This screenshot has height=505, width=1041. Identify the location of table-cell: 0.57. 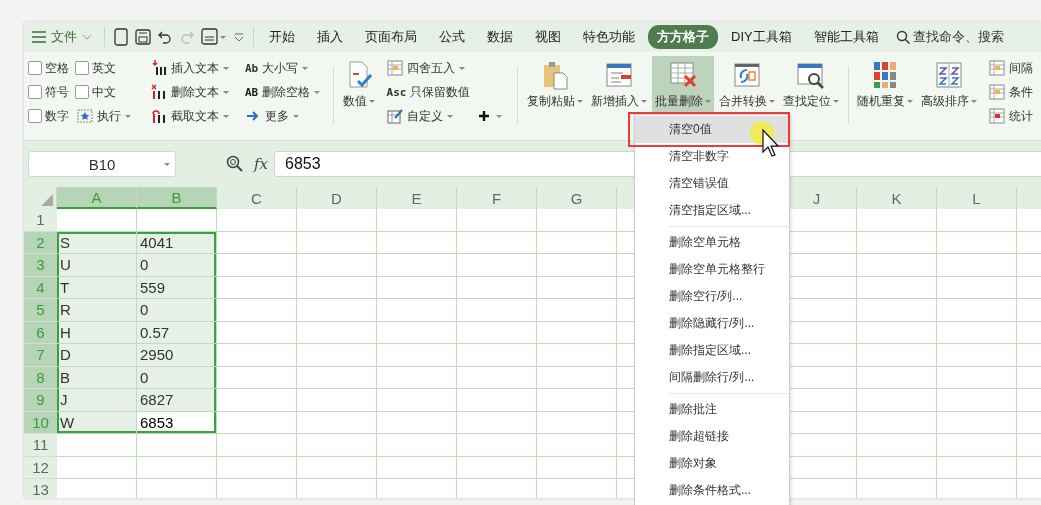
(177, 332).